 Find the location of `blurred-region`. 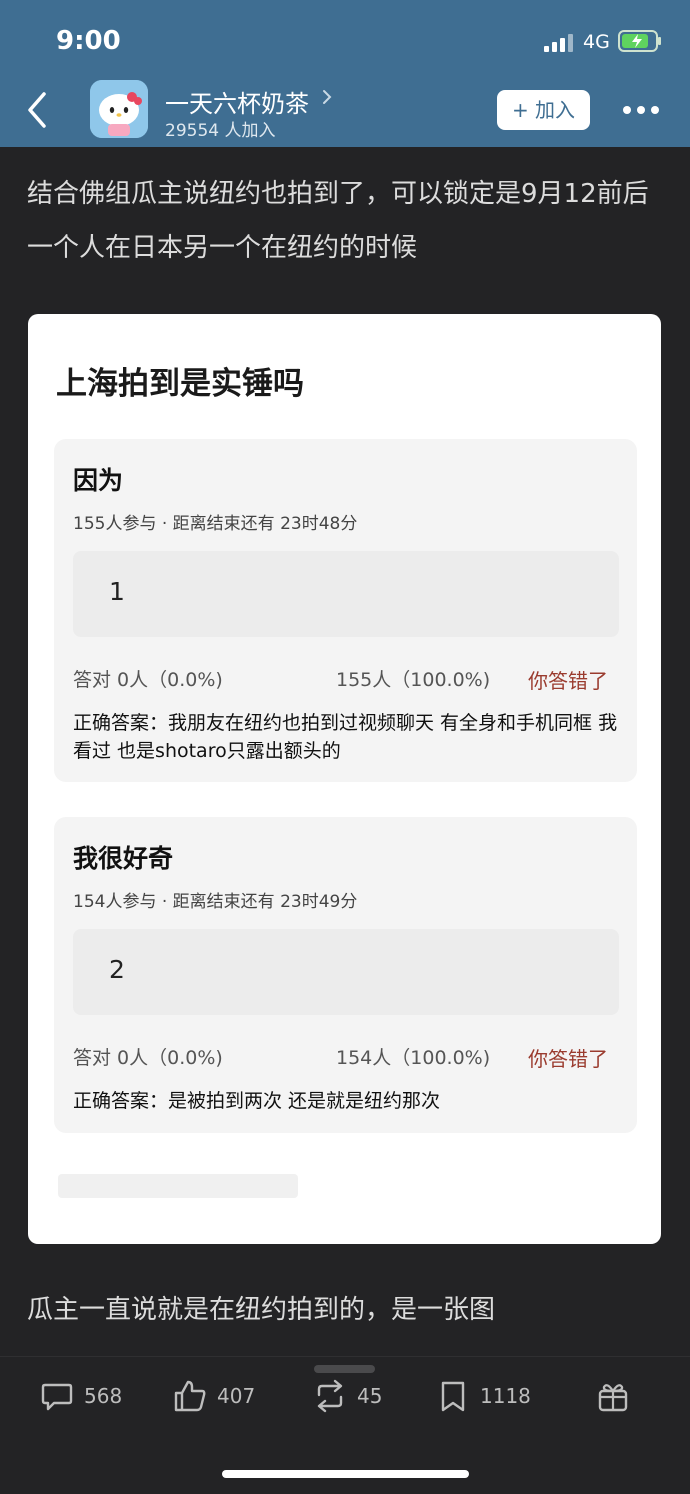

blurred-region is located at coordinates (178, 1186).